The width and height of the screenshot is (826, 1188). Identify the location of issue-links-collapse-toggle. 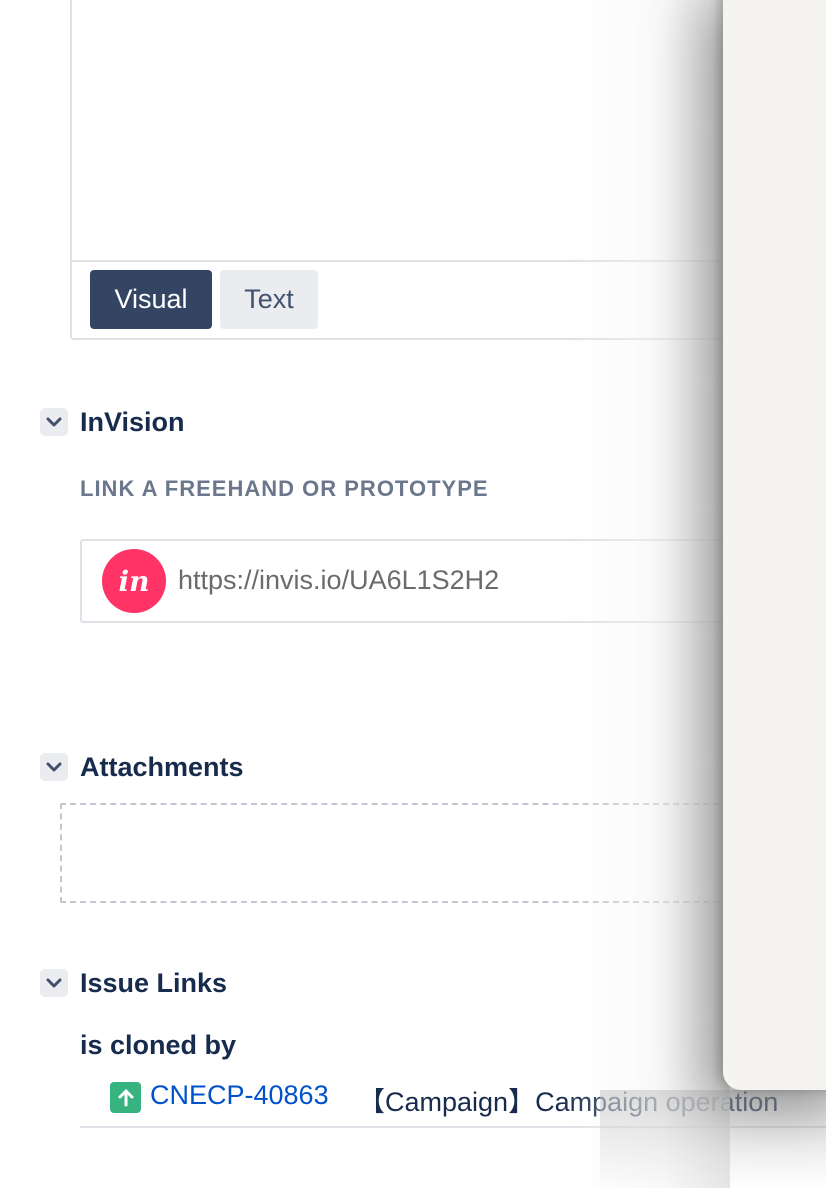
(54, 983).